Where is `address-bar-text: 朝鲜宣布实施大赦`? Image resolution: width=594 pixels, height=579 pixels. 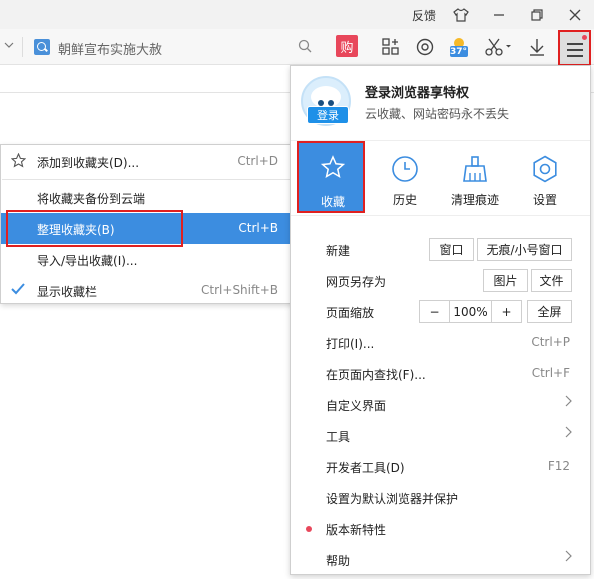 address-bar-text: 朝鲜宣布实施大赦 is located at coordinates (110, 48).